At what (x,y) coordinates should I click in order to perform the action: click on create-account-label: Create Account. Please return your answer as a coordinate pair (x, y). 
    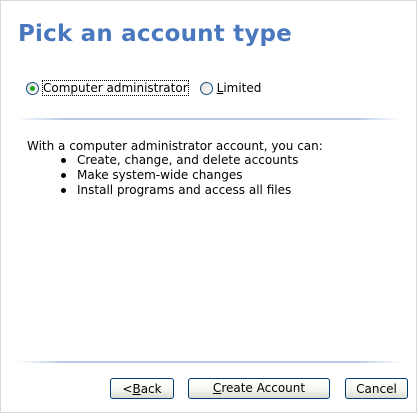
    Looking at the image, I should click on (259, 388).